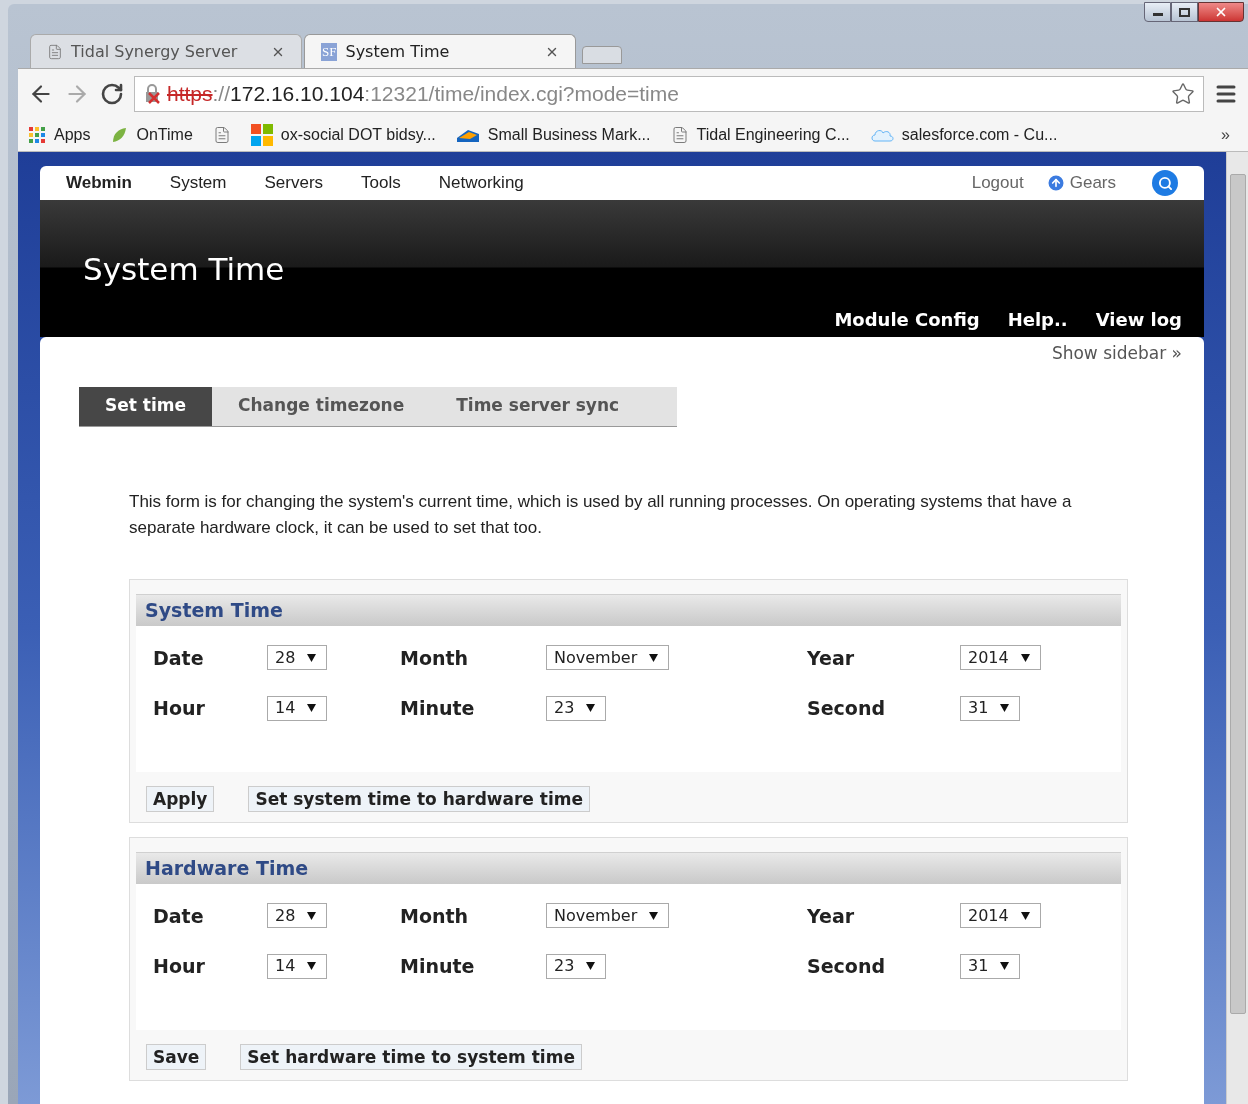  I want to click on browser-tab: Tidal Synergy Server, so click(166, 51).